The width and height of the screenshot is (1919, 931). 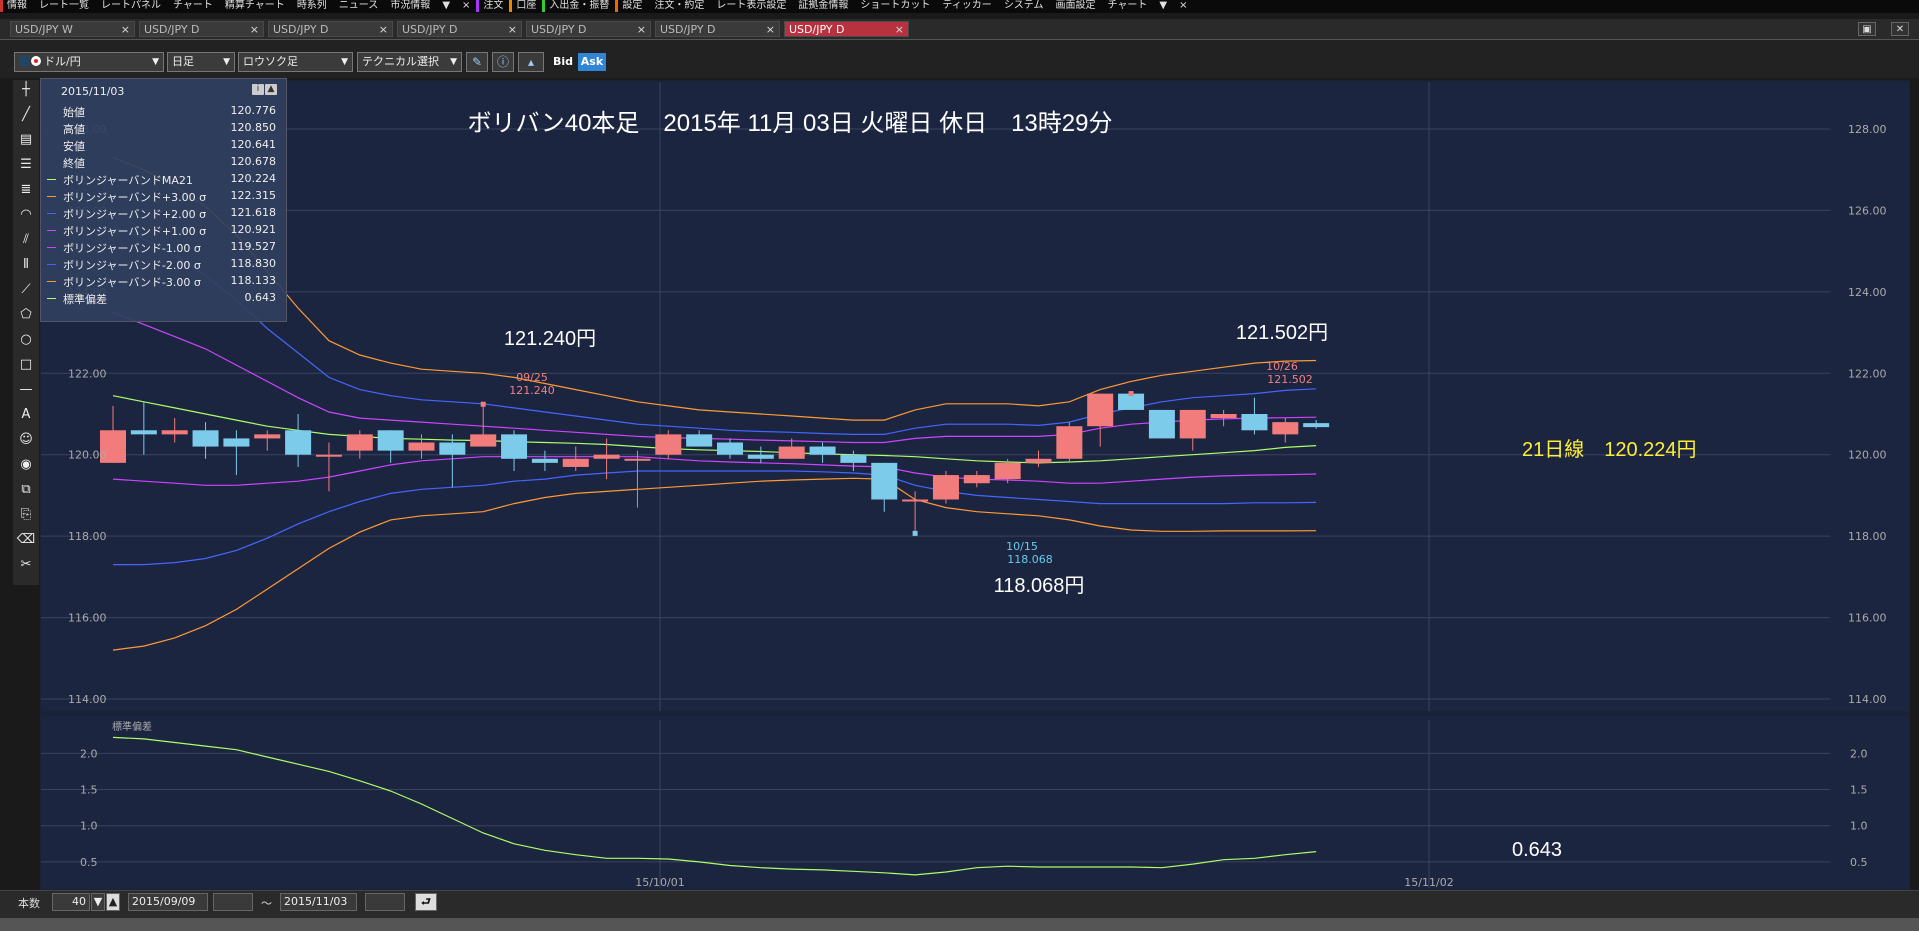 I want to click on line-icon: —, so click(x=26, y=390).